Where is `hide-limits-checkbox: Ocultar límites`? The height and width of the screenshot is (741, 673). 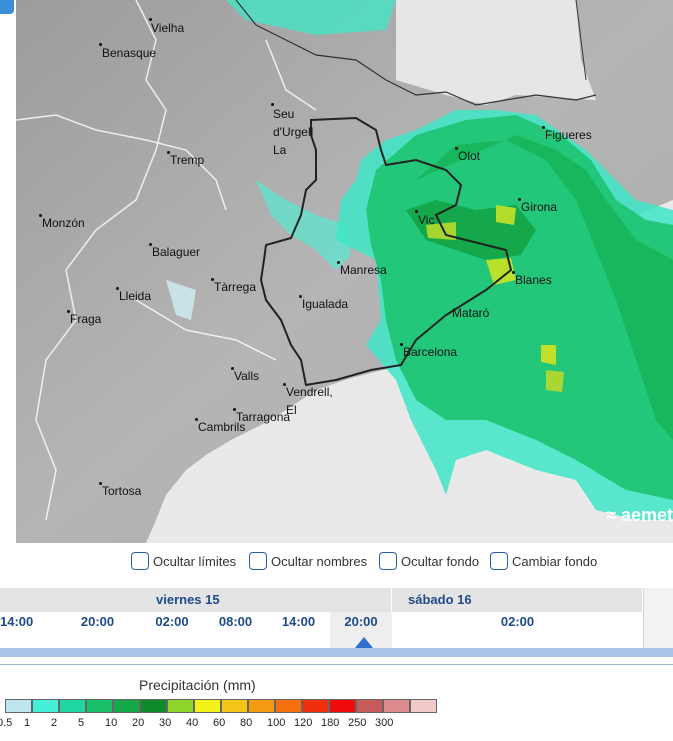 hide-limits-checkbox: Ocultar límites is located at coordinates (183, 561).